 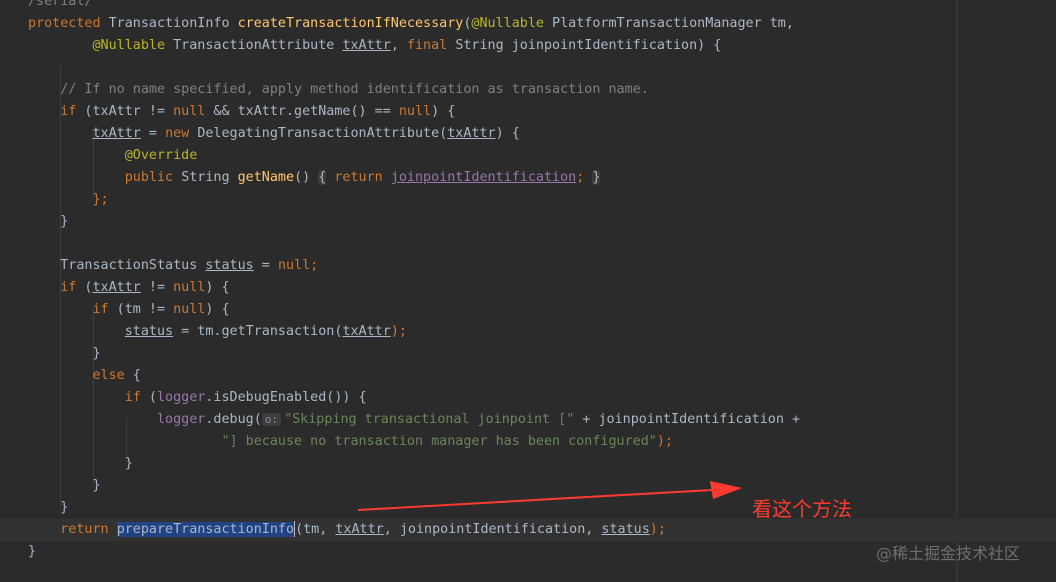 What do you see at coordinates (948, 553) in the screenshot?
I see `watermark: @稀土掘金技术社区` at bounding box center [948, 553].